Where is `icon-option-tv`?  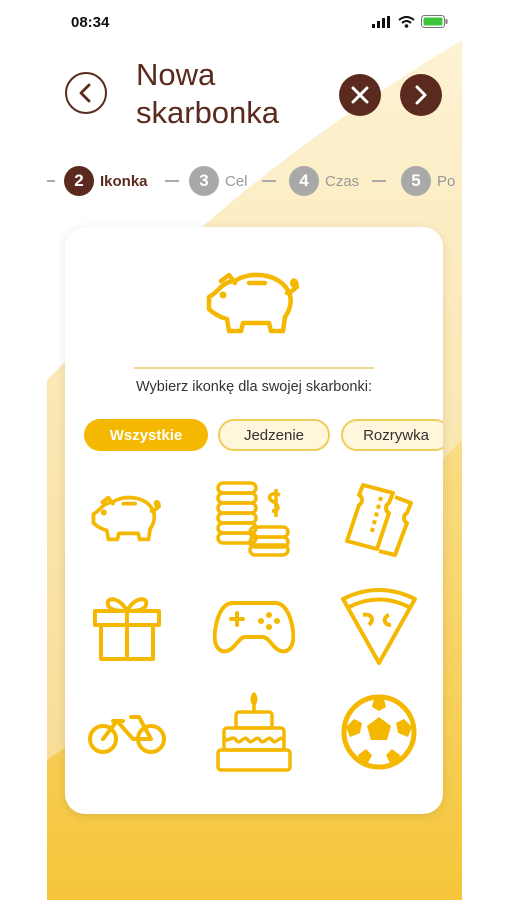 icon-option-tv is located at coordinates (254, 800).